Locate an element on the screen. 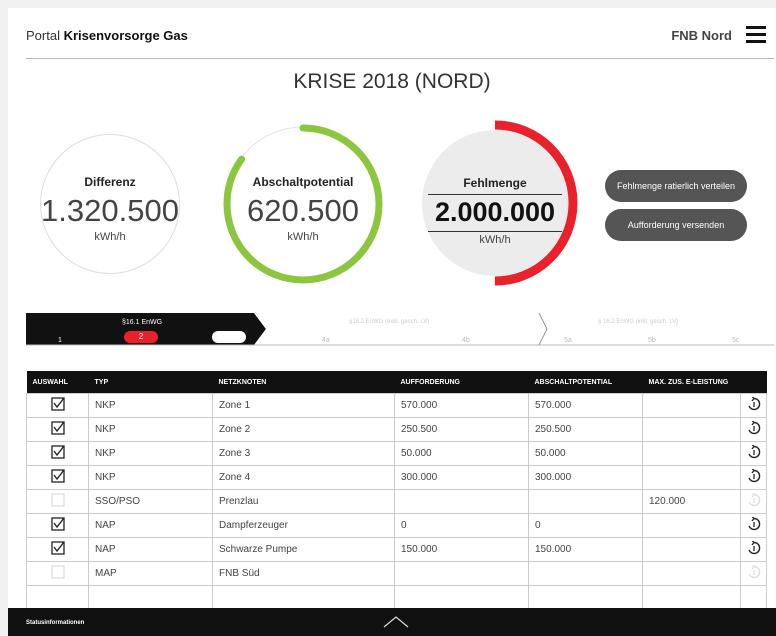 The image size is (776, 636). col-action is located at coordinates (753, 382).